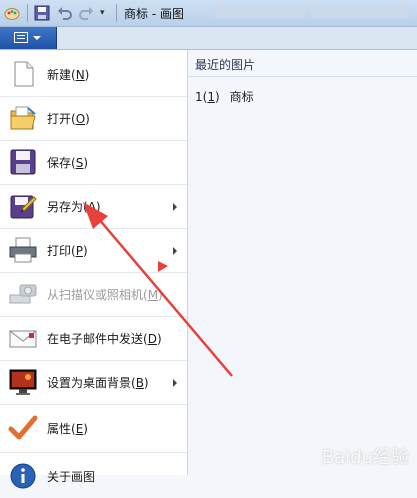  Describe the element at coordinates (105, 295) in the screenshot. I see `menu-item-label: 从扫描仪或照相机(M)` at that location.